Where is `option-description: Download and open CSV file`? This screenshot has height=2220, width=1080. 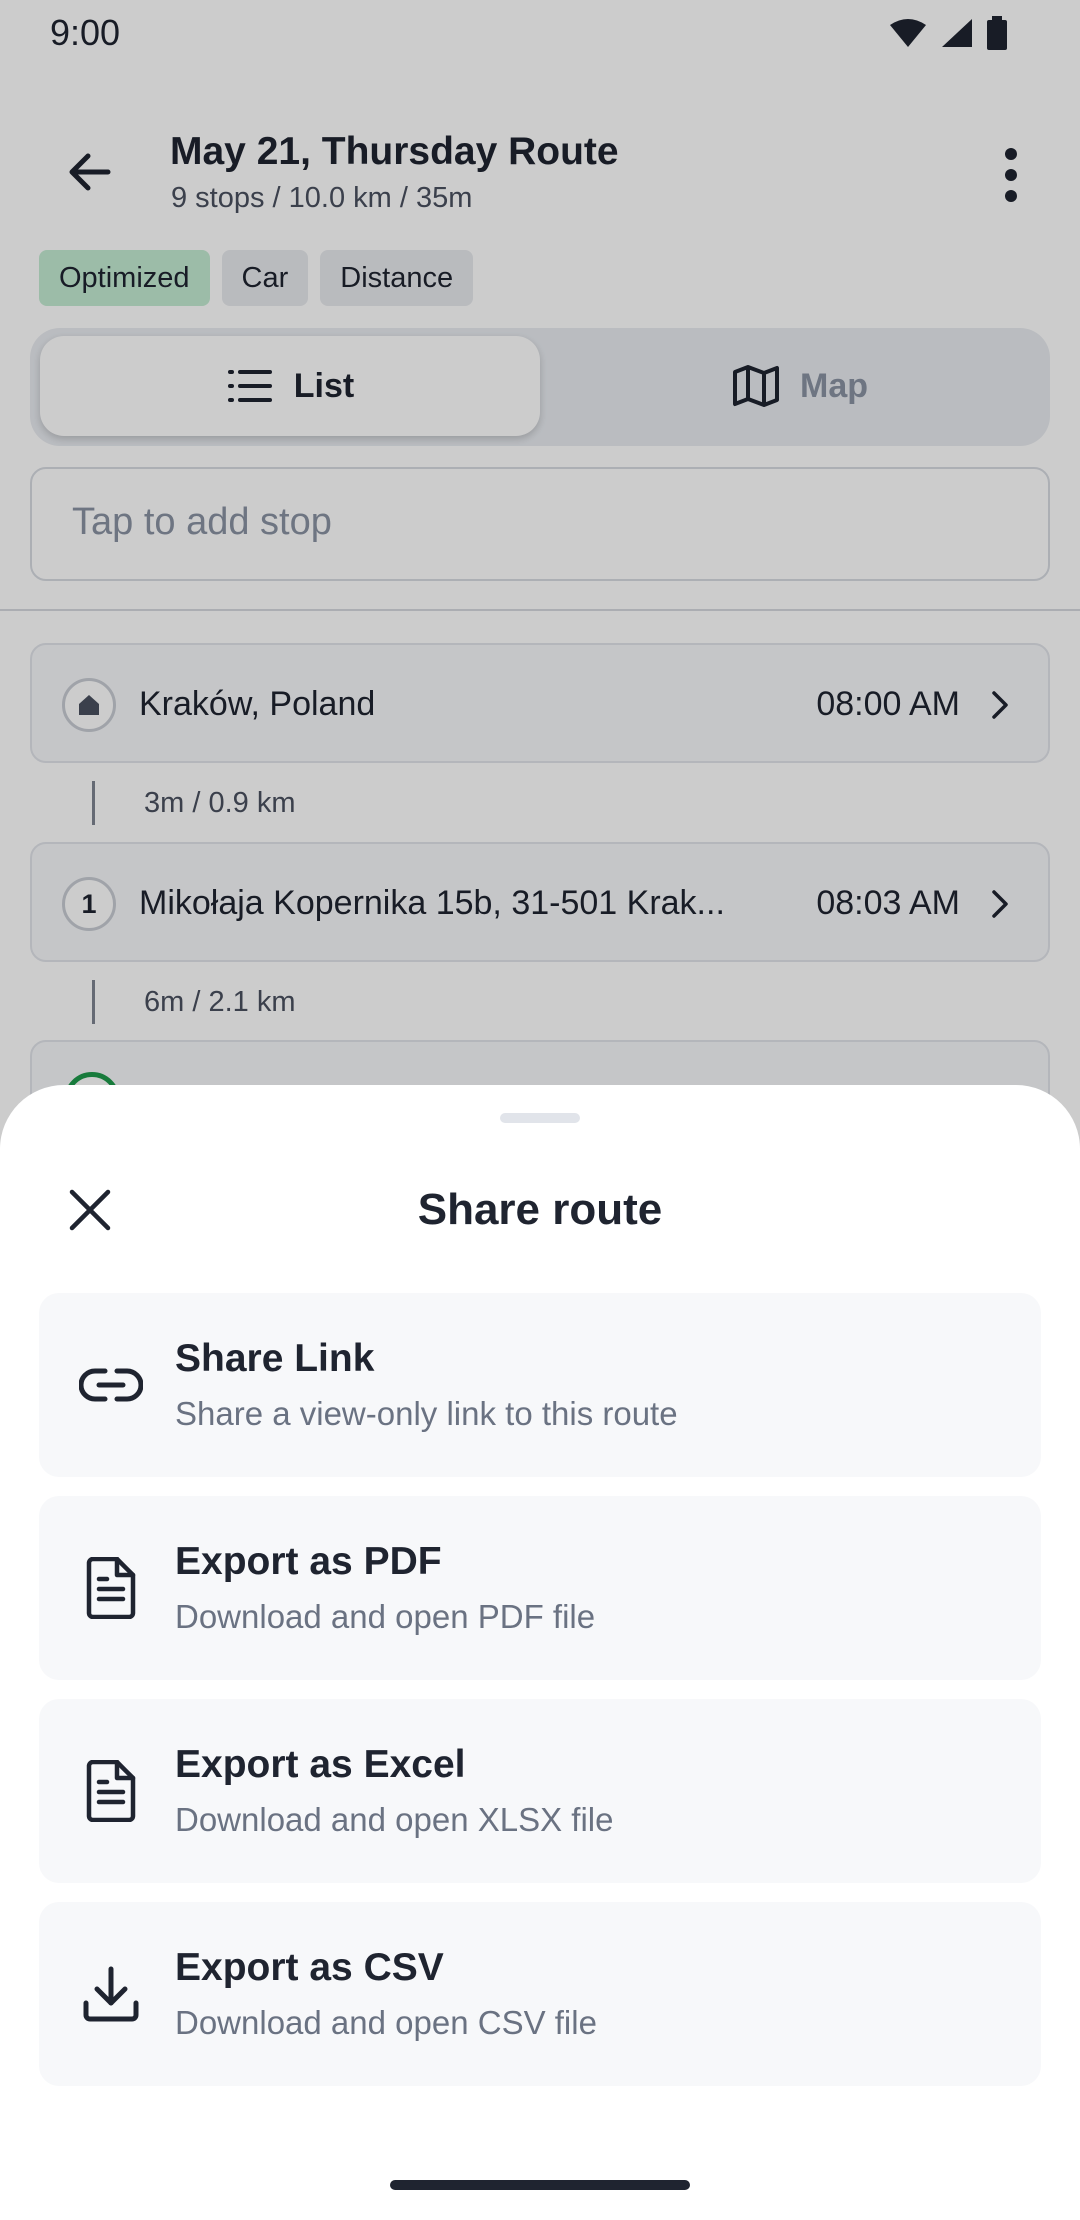 option-description: Download and open CSV file is located at coordinates (386, 2022).